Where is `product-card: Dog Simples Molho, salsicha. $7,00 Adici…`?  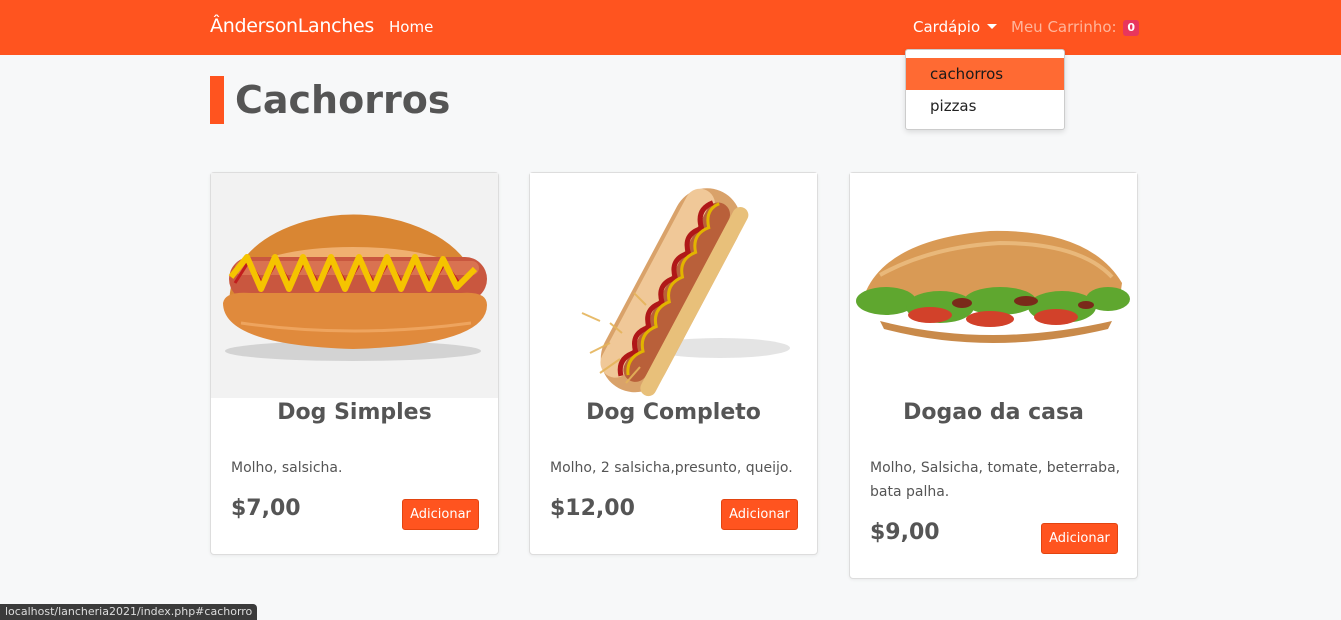 product-card: Dog Simples Molho, salsicha. $7,00 Adici… is located at coordinates (354, 363).